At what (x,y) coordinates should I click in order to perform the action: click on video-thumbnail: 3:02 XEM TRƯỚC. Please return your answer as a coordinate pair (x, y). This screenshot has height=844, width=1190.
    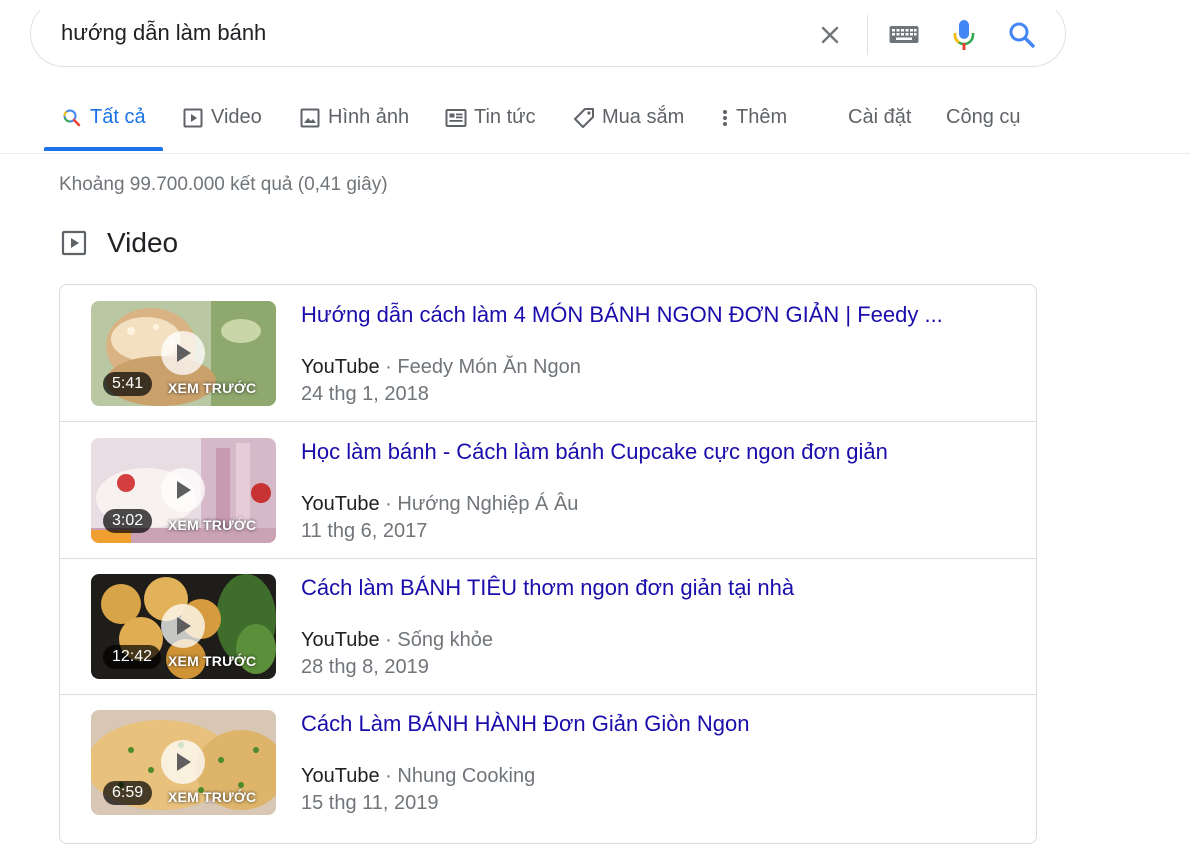
    Looking at the image, I should click on (183, 490).